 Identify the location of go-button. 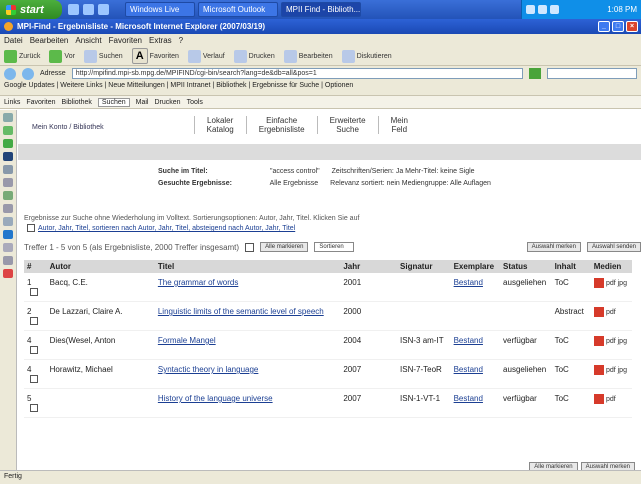
(535, 73).